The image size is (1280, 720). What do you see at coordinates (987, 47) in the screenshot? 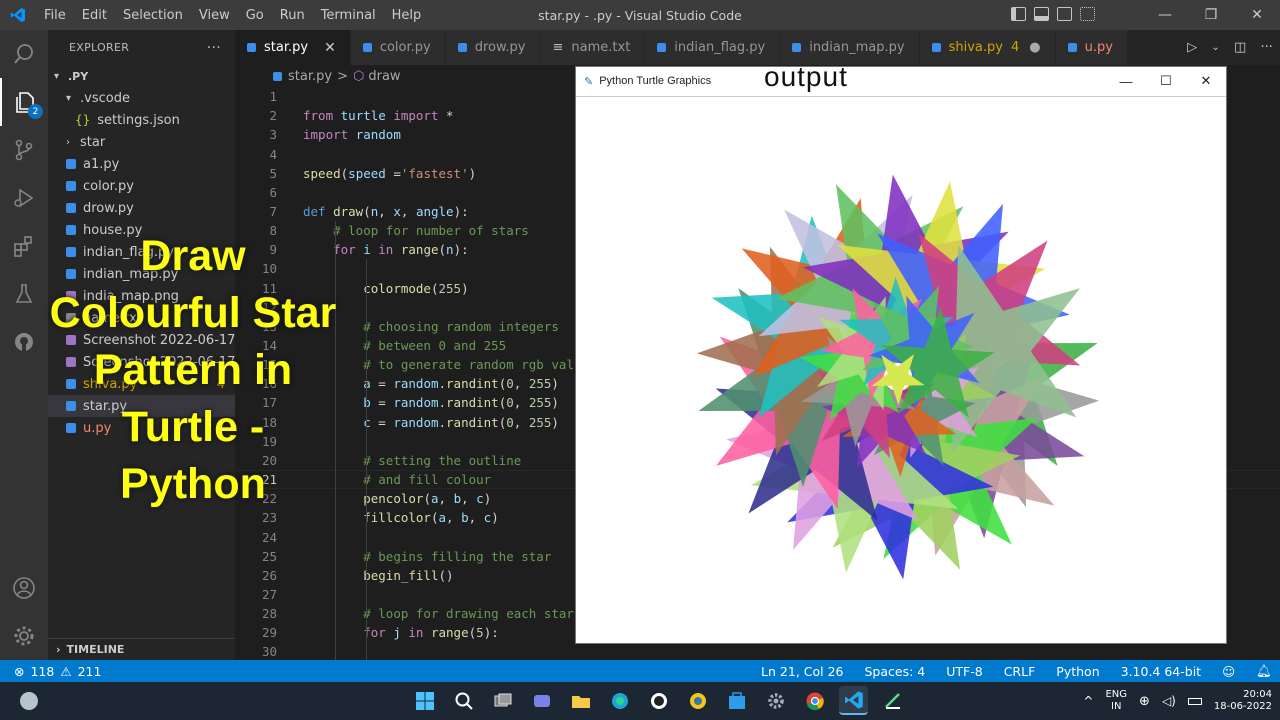
I see `tab-shiva-py: shiva.py 4 ●` at bounding box center [987, 47].